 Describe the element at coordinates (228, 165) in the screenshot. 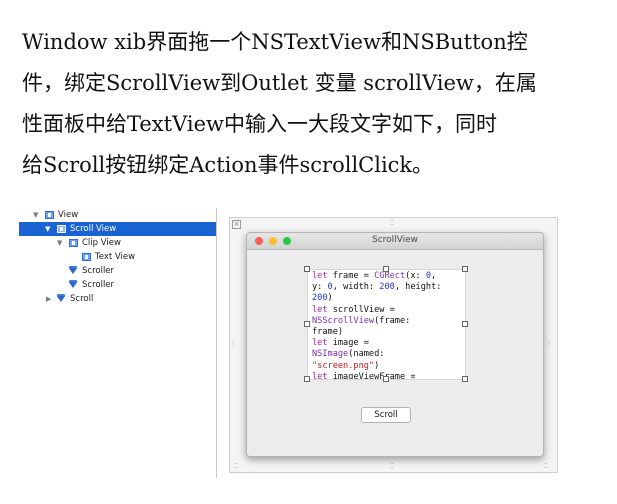

I see `paragraph-line-4: 给Scroll按钮绑定Action事件scrollClick。` at that location.